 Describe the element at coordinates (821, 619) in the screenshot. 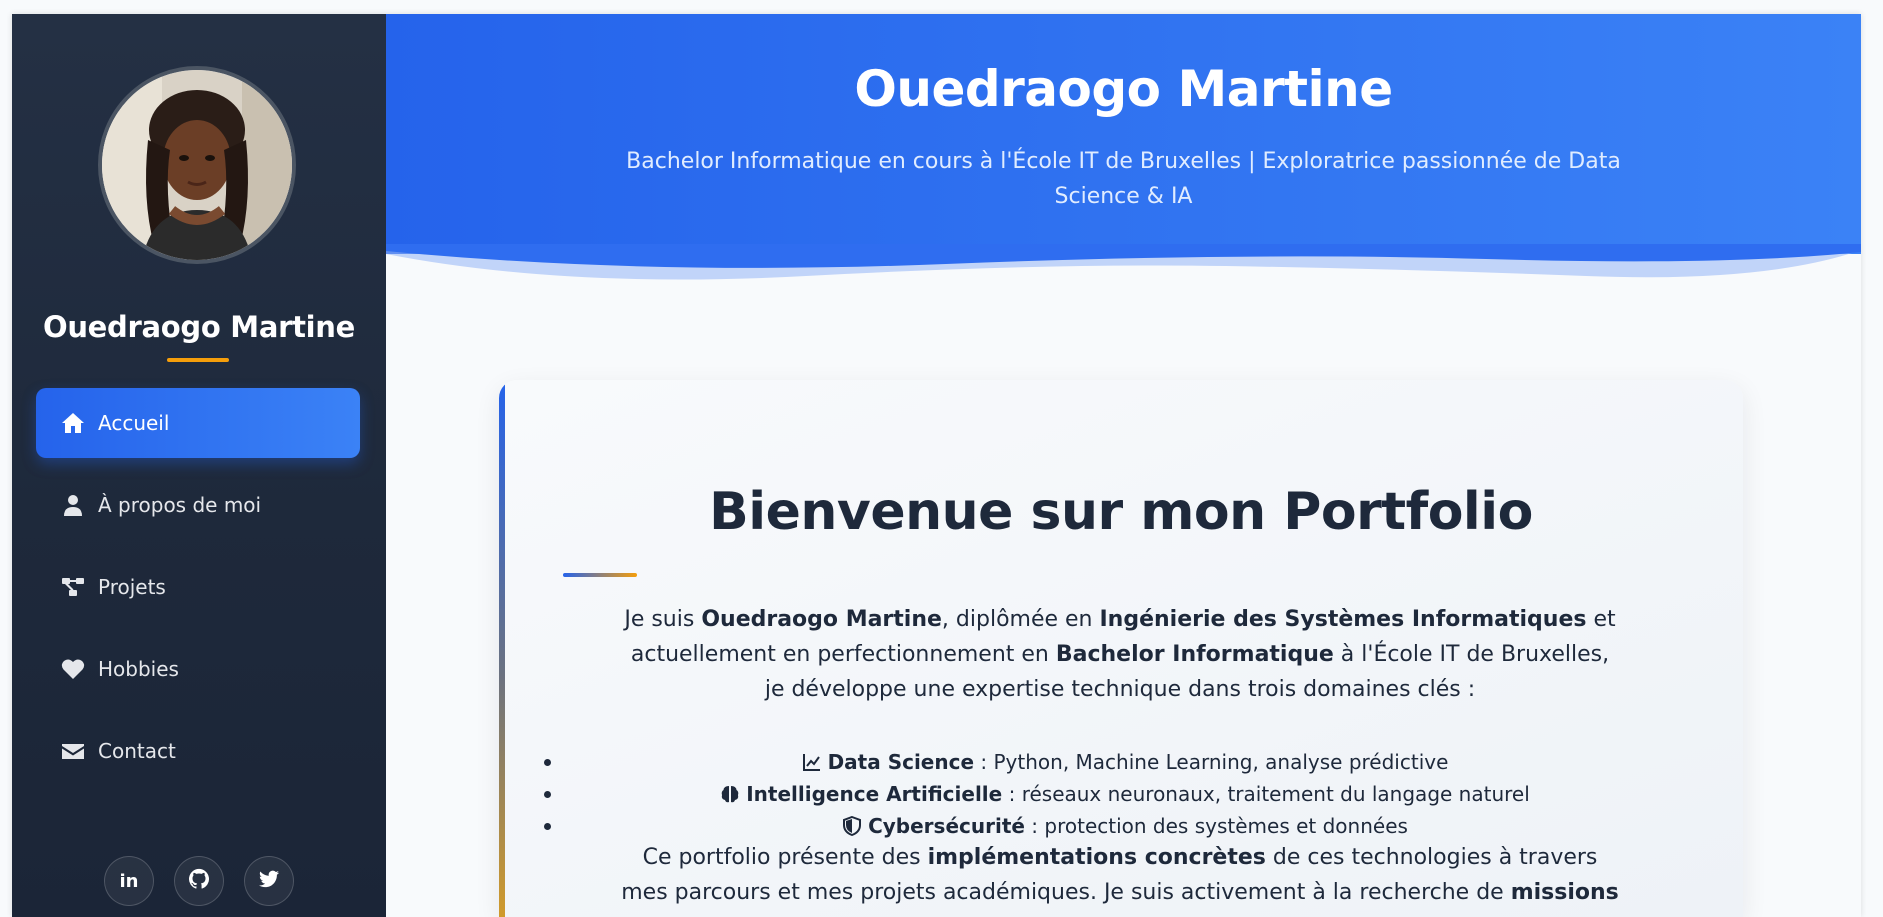

I see `intro-name: Ouedraogo Martine` at that location.